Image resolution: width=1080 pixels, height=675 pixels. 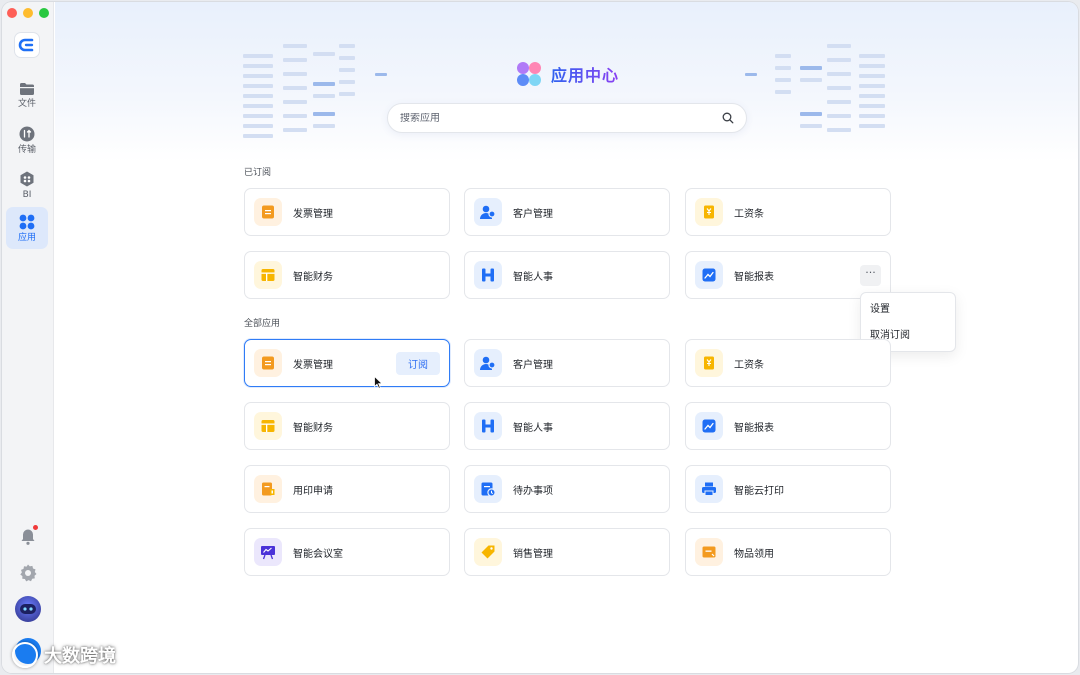 I want to click on sidebar-item-label: 传输, so click(x=26, y=149).